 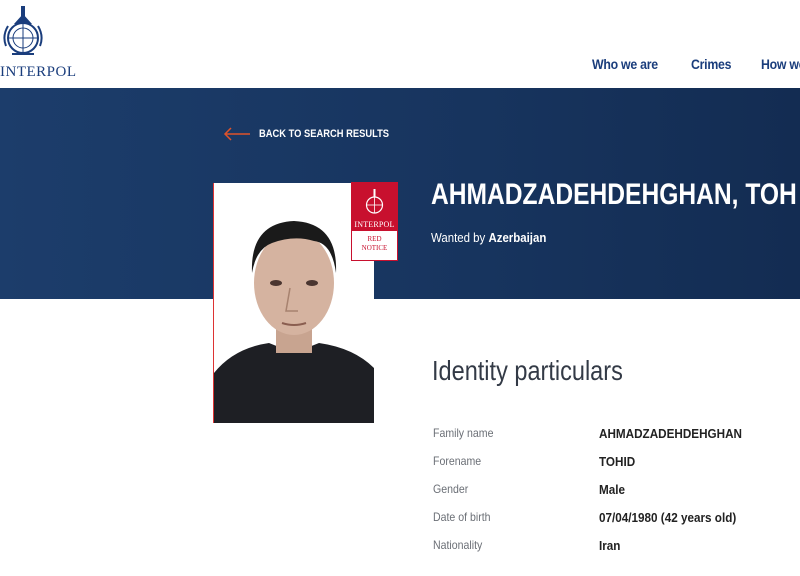 I want to click on badge-brand: INTERPOL, so click(x=374, y=224).